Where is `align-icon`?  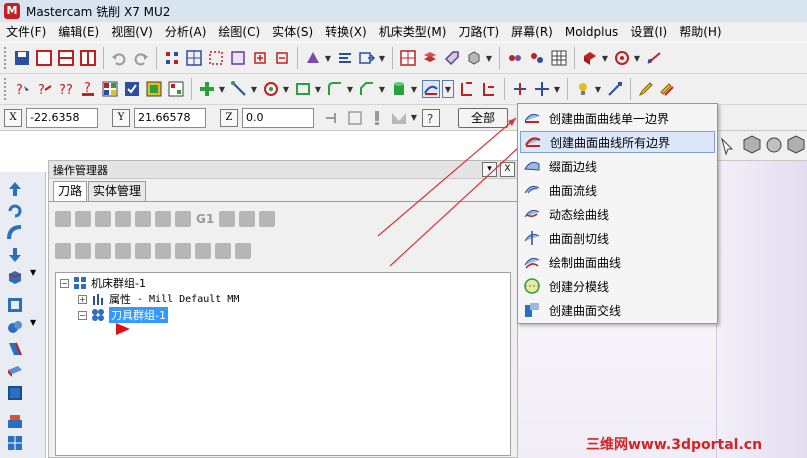
align-icon is located at coordinates (345, 58).